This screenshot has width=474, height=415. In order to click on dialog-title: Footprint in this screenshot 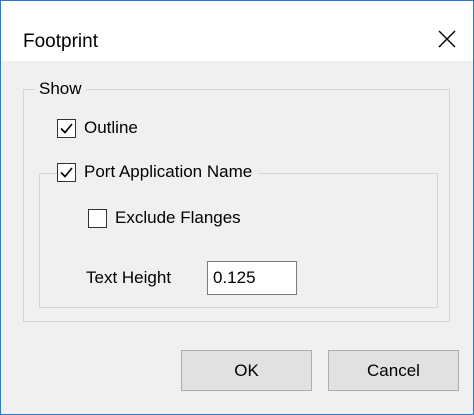, I will do `click(60, 41)`.